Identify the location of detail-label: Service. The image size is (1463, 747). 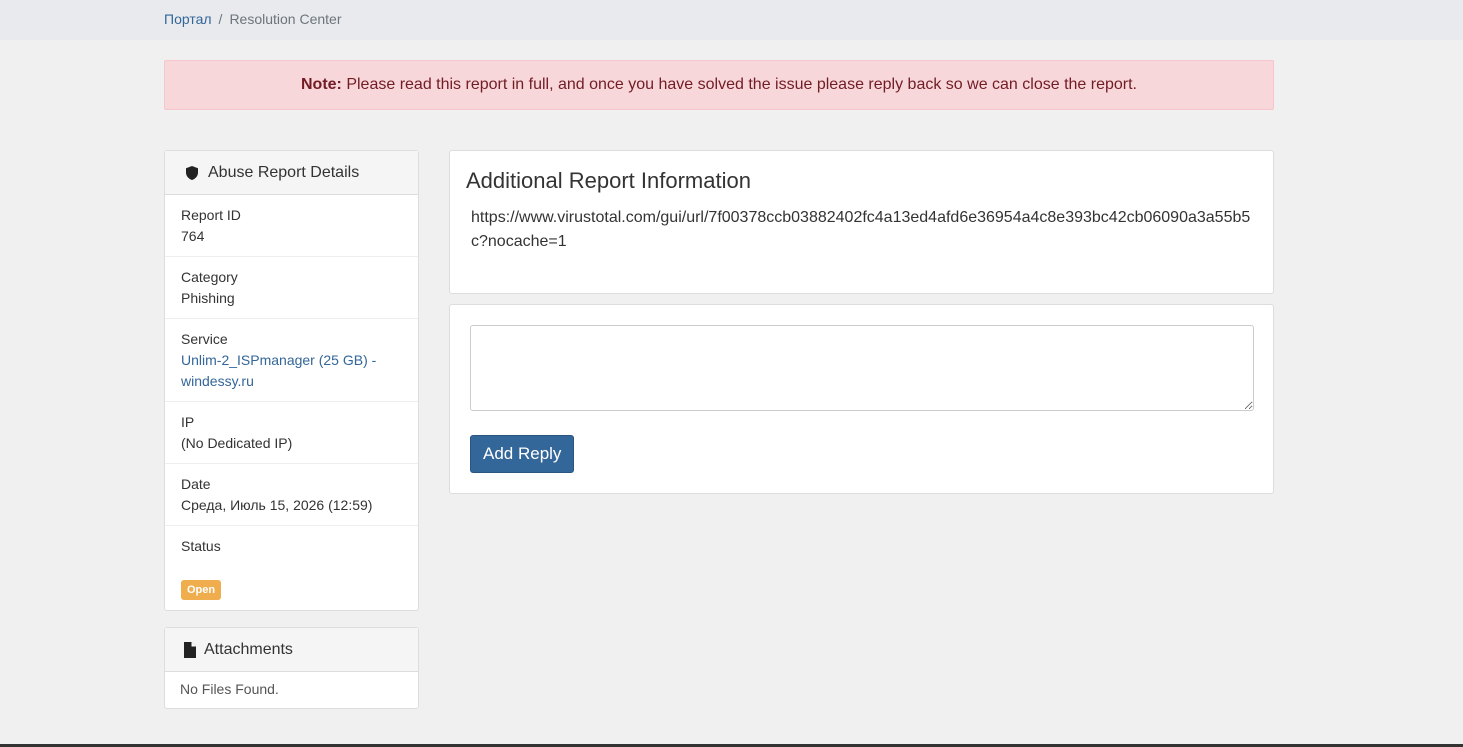
(204, 339).